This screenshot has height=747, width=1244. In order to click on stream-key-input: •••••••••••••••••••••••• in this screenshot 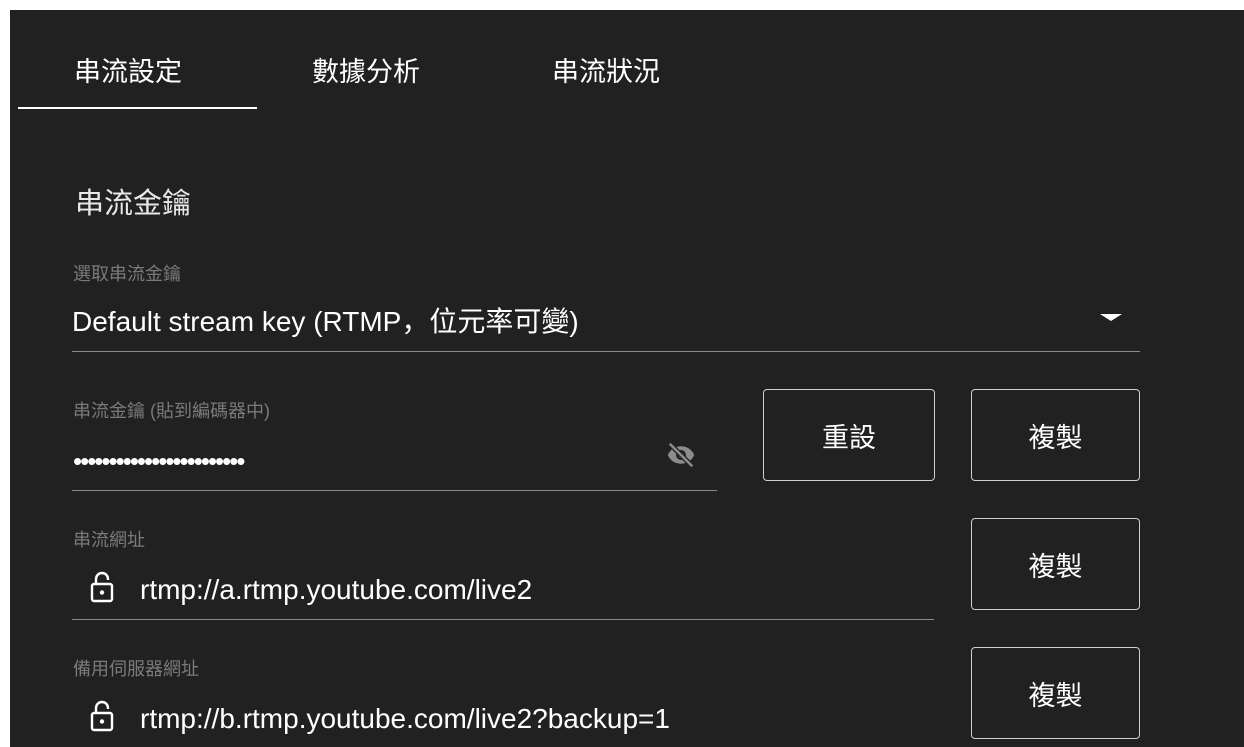, I will do `click(159, 461)`.